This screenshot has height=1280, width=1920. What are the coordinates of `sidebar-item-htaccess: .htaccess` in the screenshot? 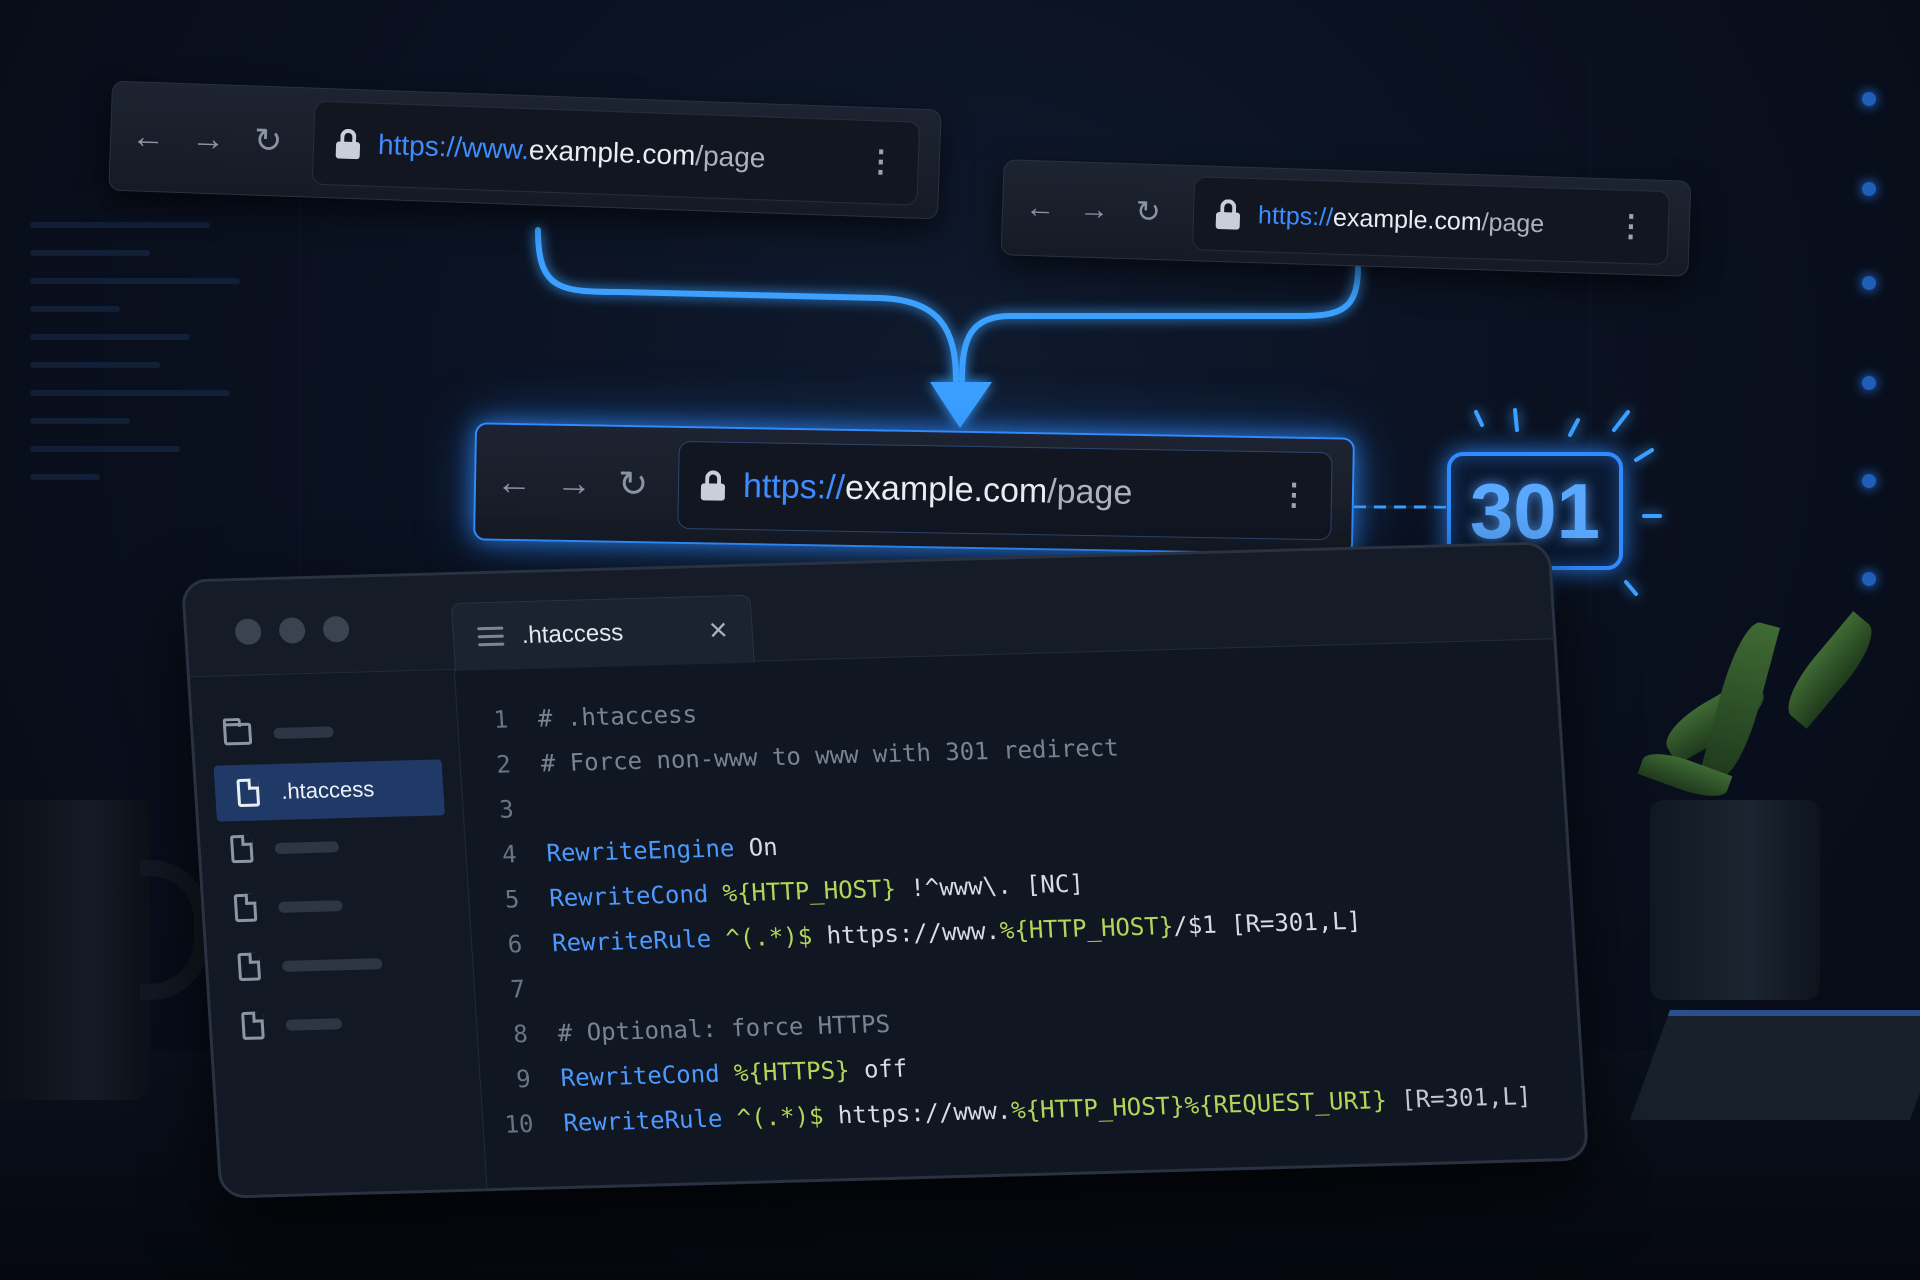 It's located at (329, 790).